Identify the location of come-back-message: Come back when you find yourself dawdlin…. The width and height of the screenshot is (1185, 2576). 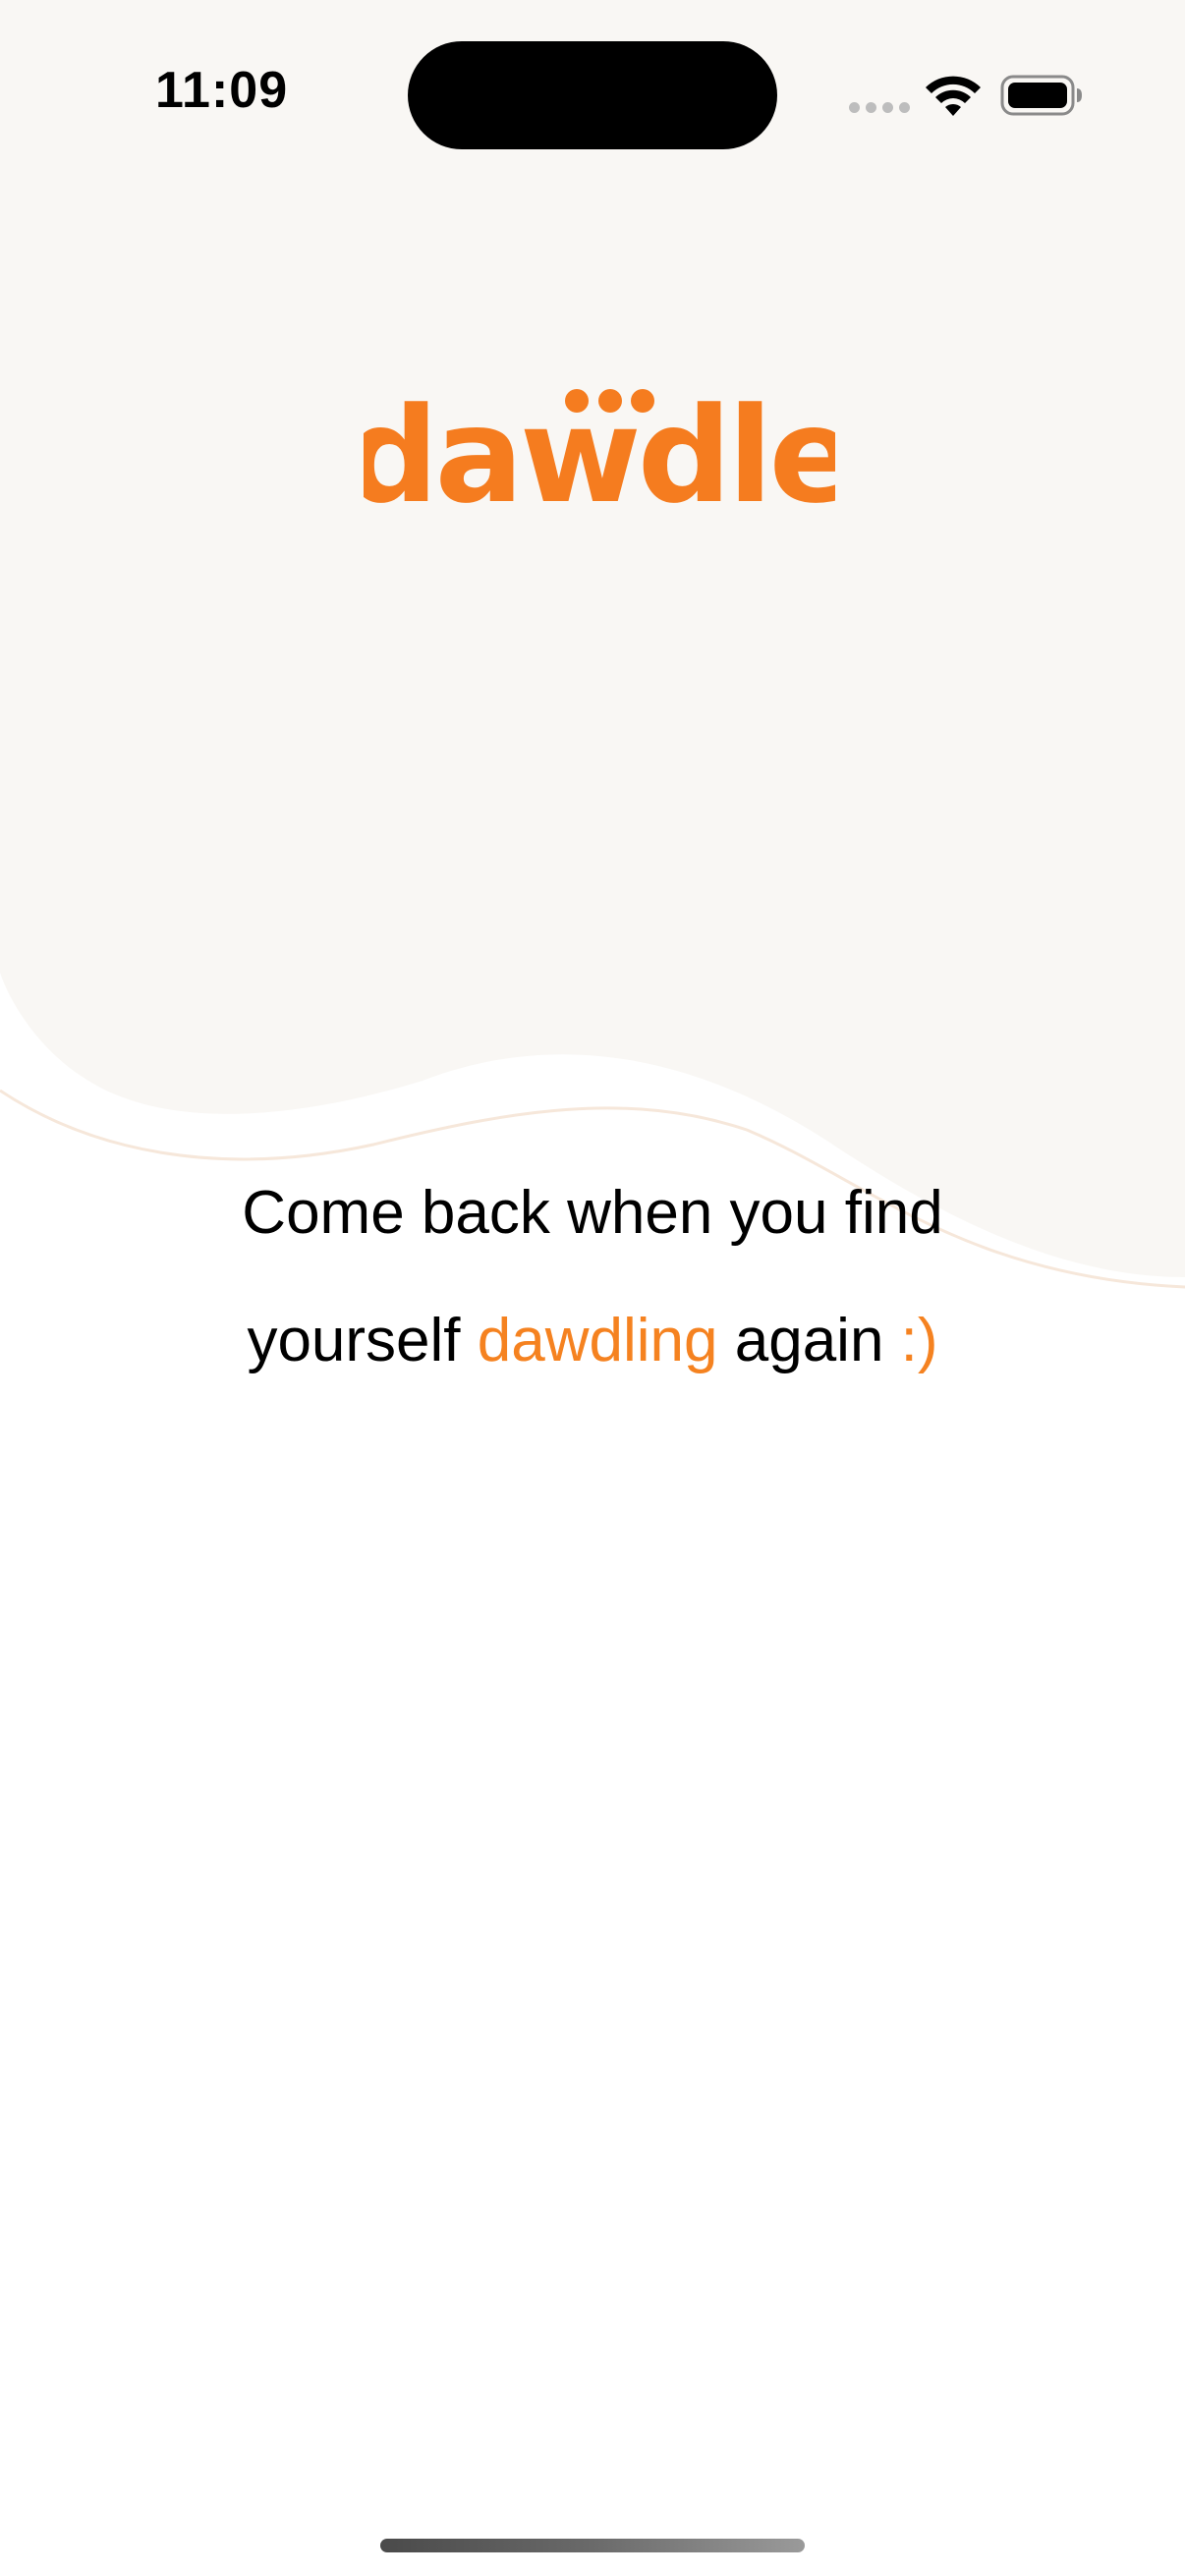
(592, 1277).